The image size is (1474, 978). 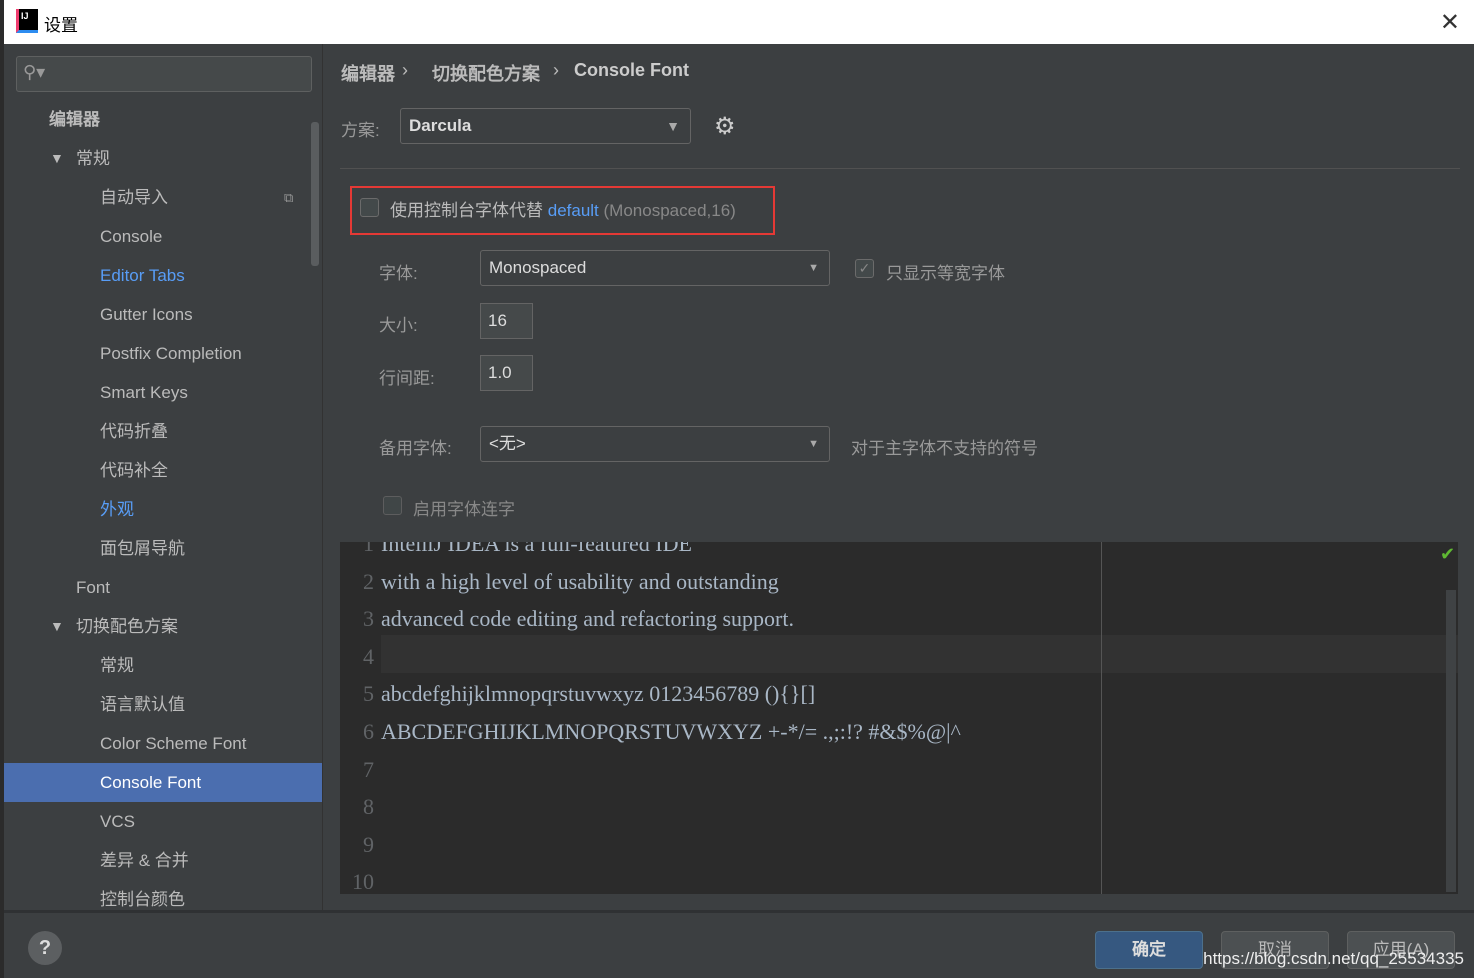 I want to click on line-number: 2, so click(x=368, y=581).